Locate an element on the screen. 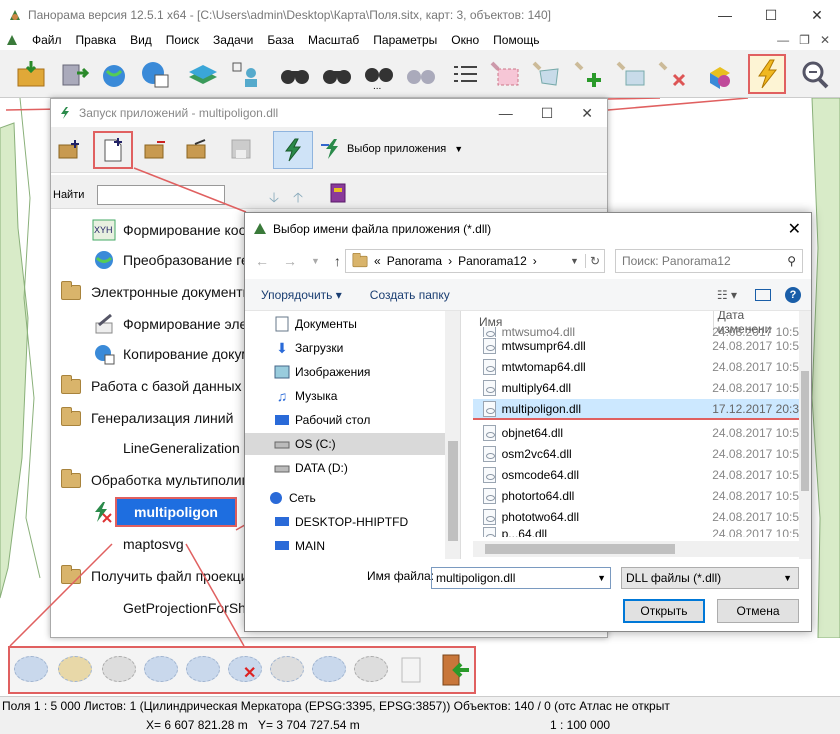  back-arrow-icon: ← is located at coordinates (262, 261).